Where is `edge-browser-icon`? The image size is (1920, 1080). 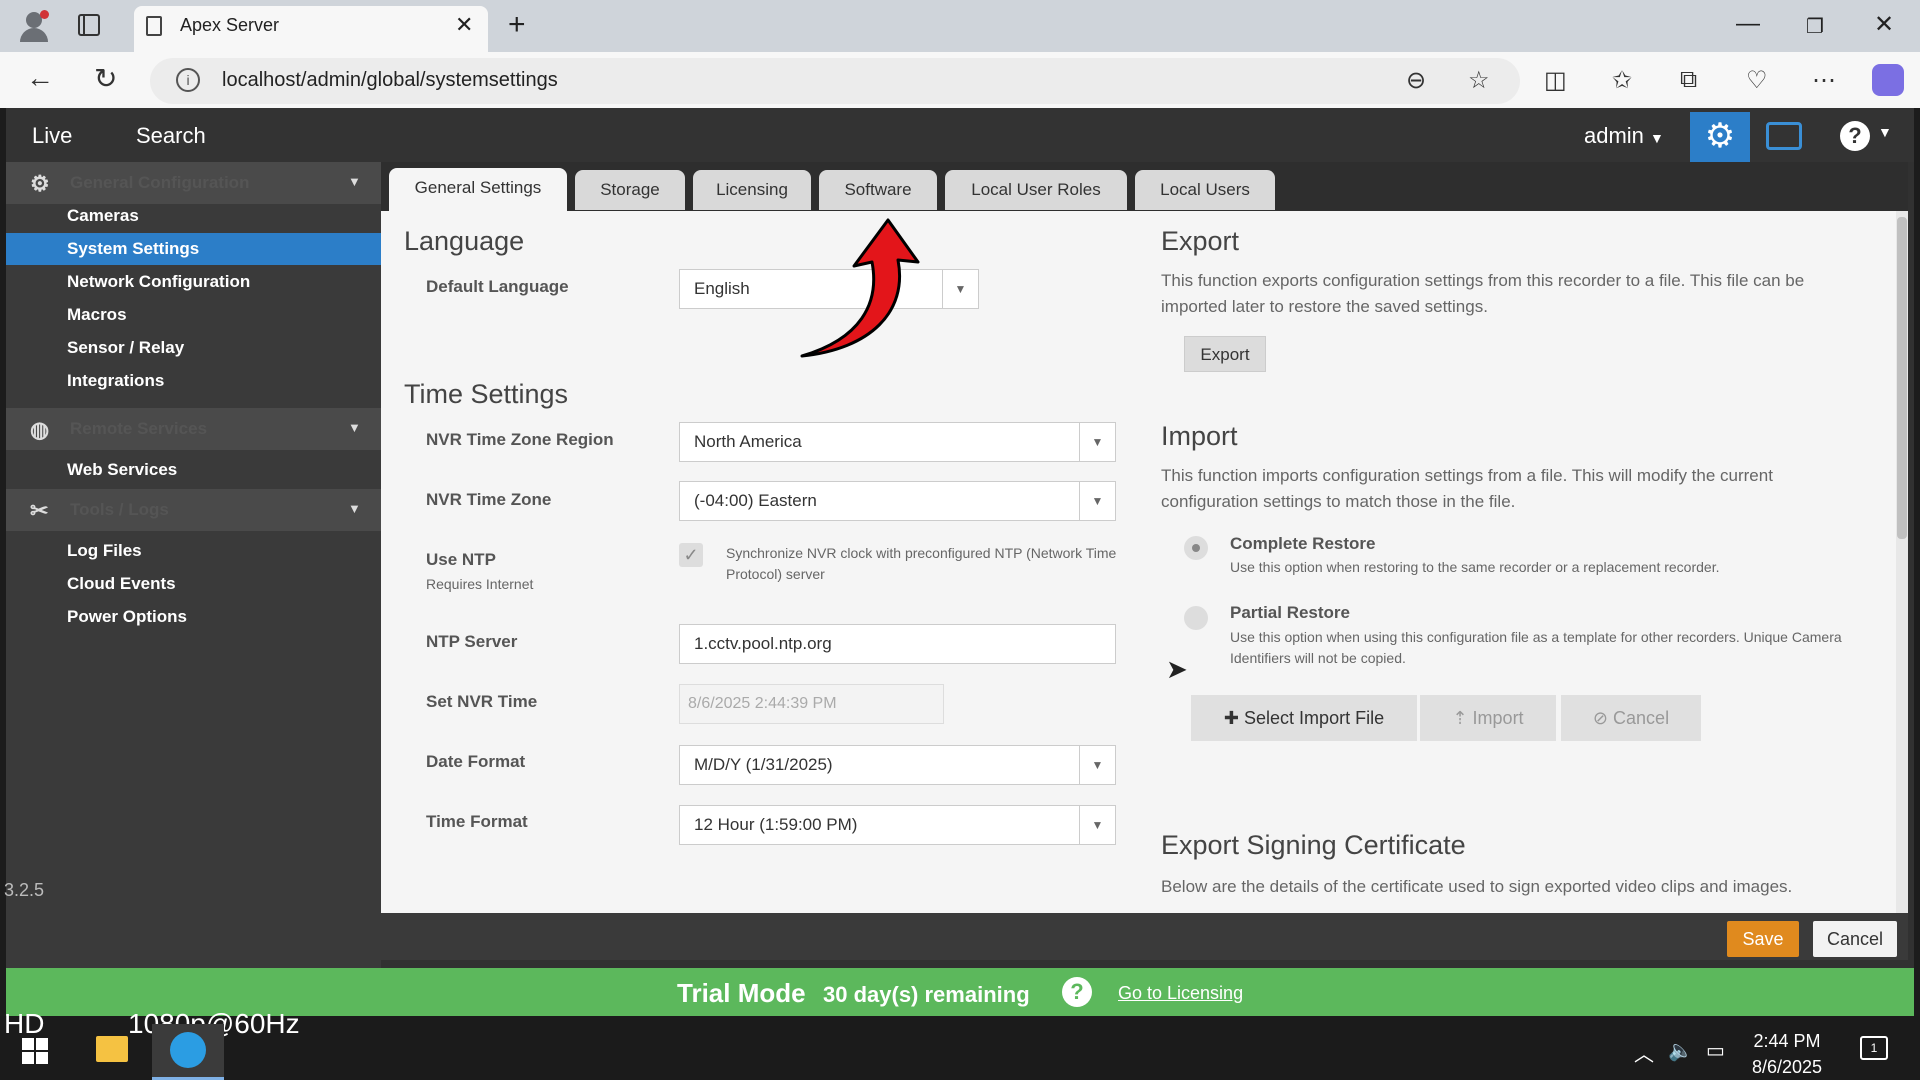
edge-browser-icon is located at coordinates (188, 1050).